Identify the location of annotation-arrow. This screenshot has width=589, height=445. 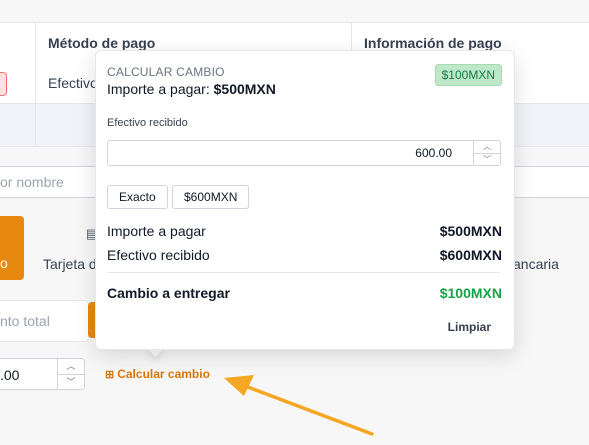
(299, 405).